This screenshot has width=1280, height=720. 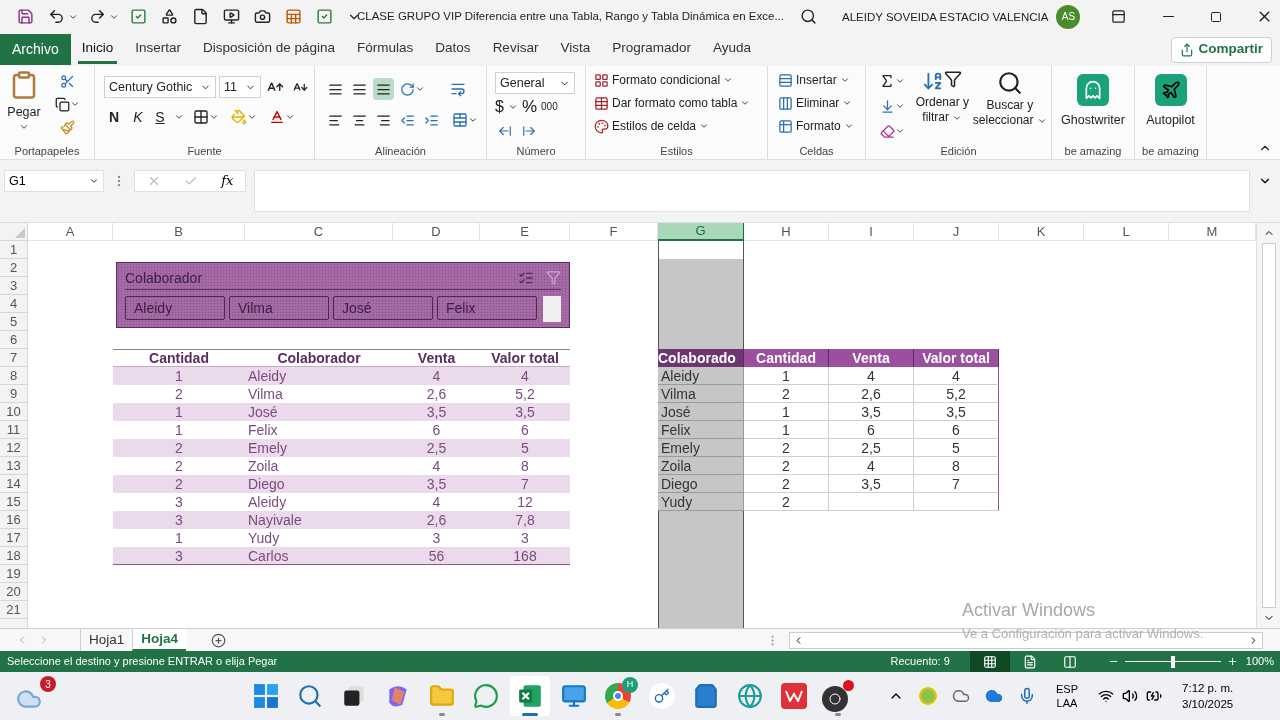 What do you see at coordinates (14, 340) in the screenshot?
I see `row-header: 6` at bounding box center [14, 340].